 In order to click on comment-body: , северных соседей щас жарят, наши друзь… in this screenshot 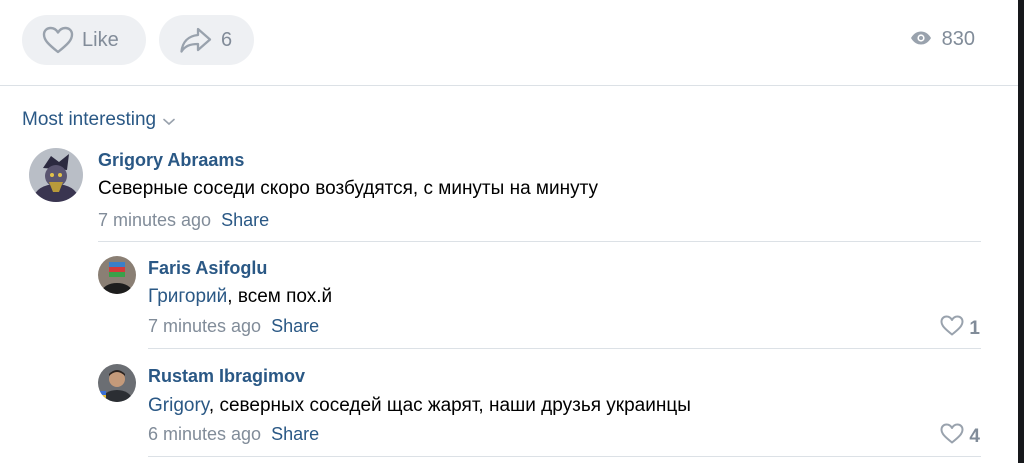, I will do `click(449, 405)`.